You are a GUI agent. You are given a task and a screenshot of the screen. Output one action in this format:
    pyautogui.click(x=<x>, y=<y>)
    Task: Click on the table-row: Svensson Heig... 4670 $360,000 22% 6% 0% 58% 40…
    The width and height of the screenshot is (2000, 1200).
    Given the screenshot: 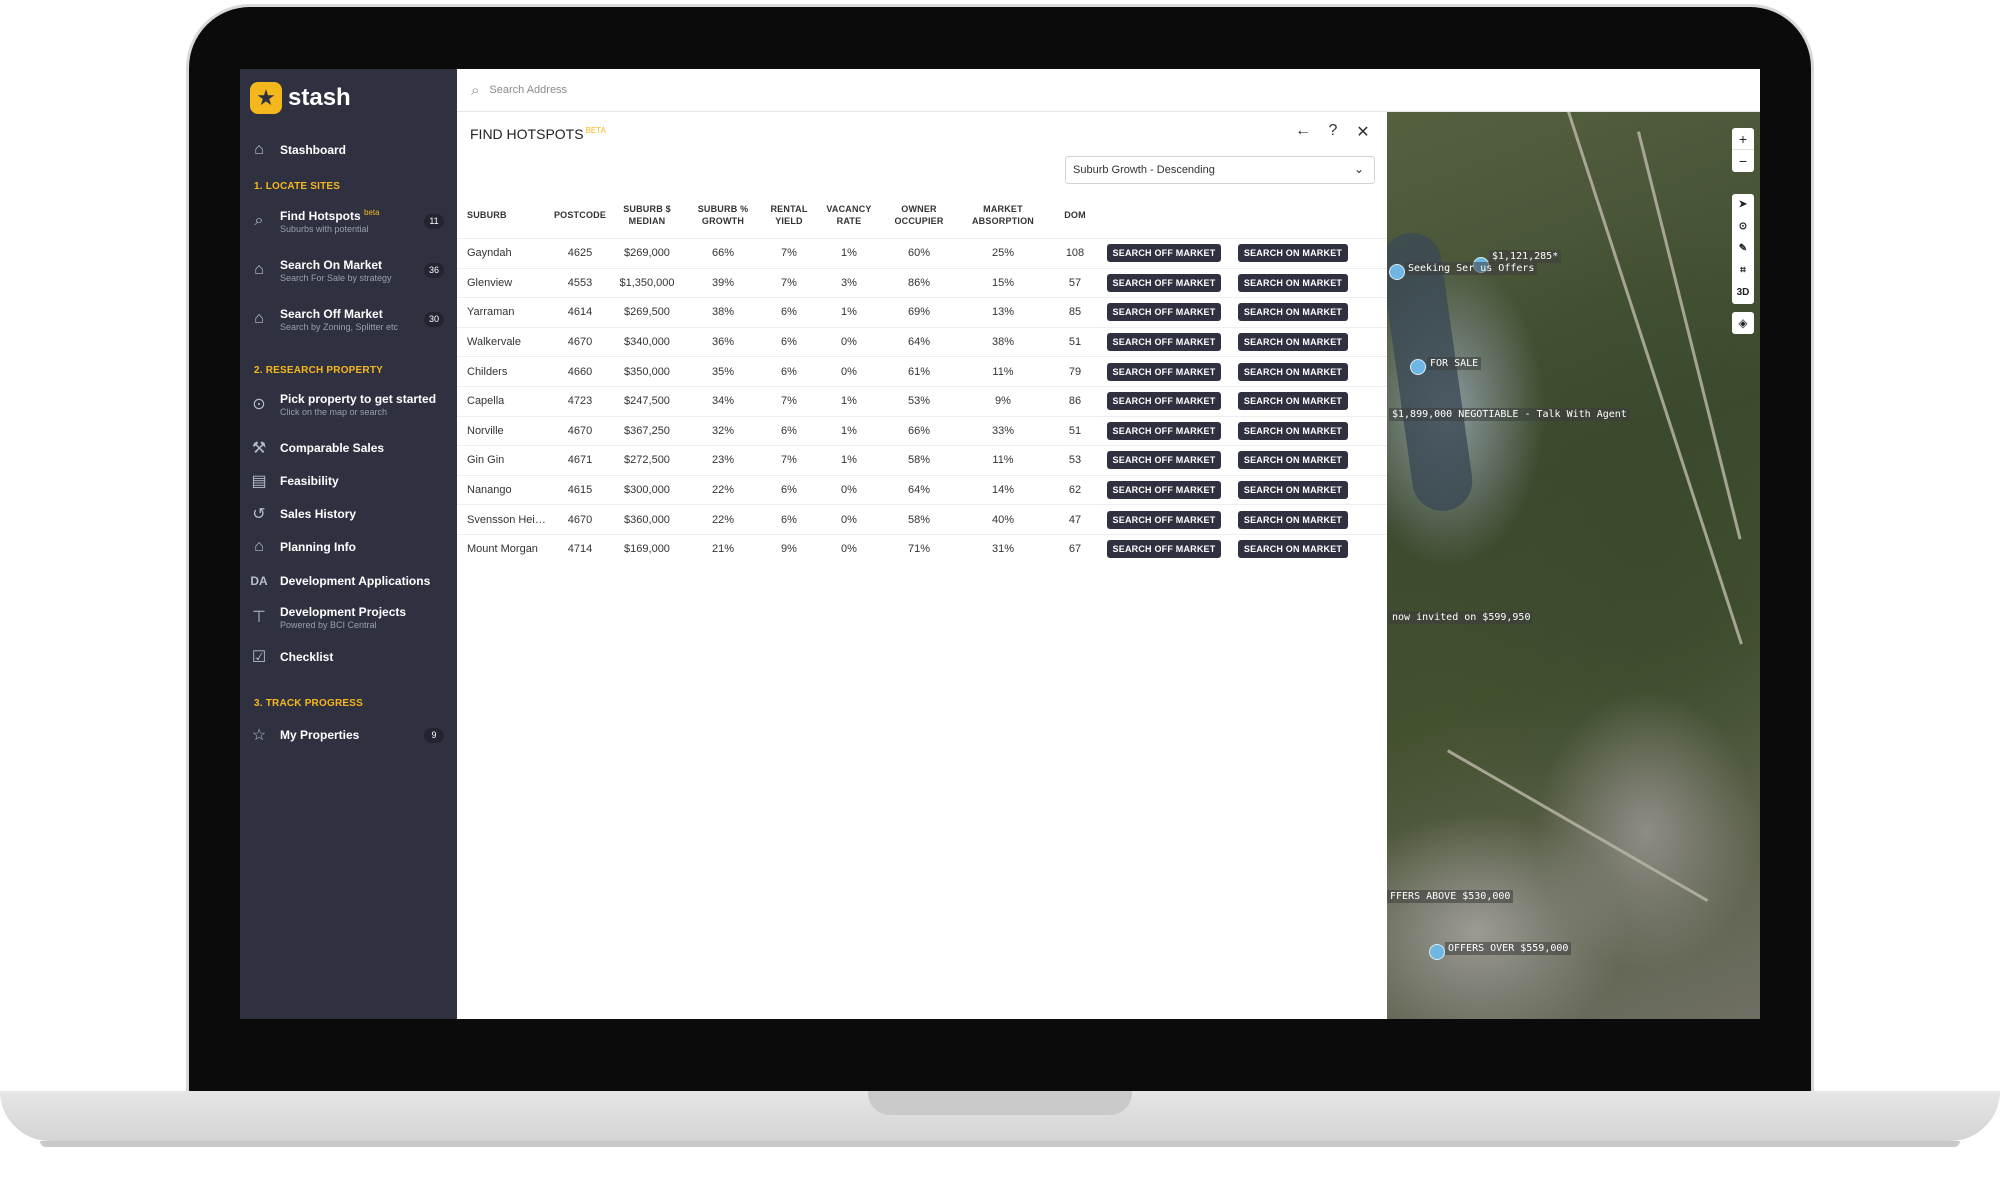 What is the action you would take?
    pyautogui.click(x=922, y=519)
    